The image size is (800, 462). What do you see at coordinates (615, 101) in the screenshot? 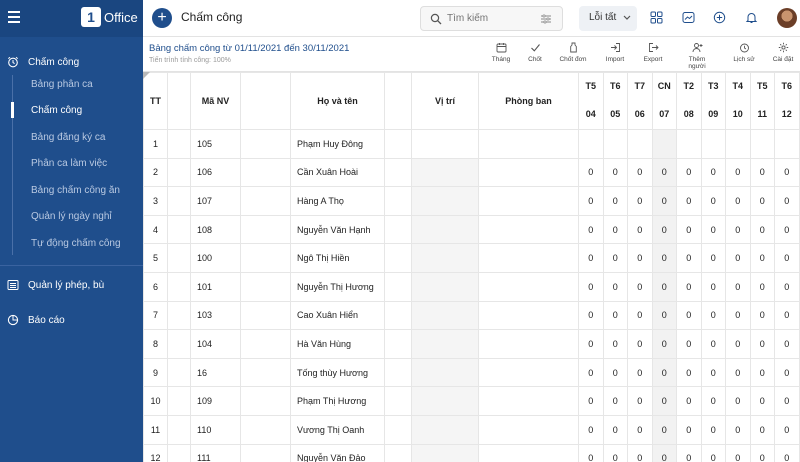
I see `col-header-day: T6 05` at bounding box center [615, 101].